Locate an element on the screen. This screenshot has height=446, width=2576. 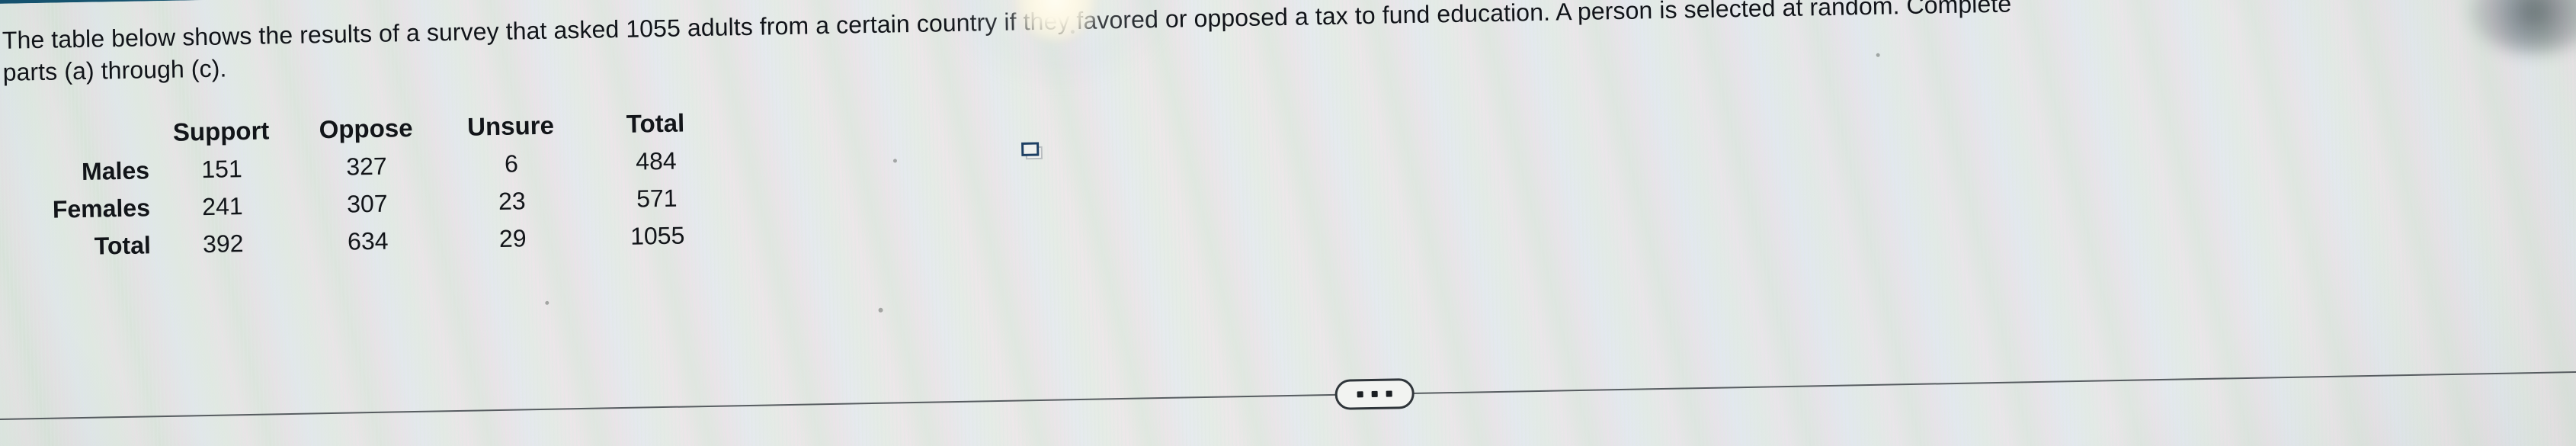
column-header-oppose: Oppose is located at coordinates (366, 129).